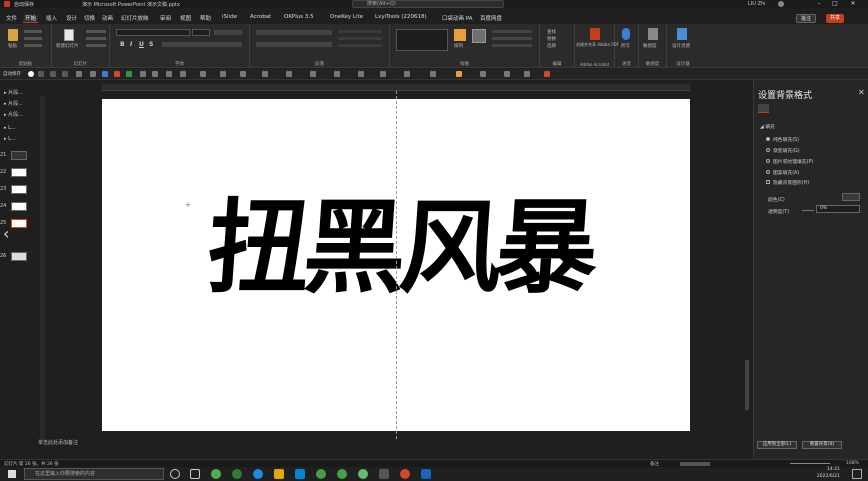 This screenshot has width=868, height=481. Describe the element at coordinates (216, 474) in the screenshot. I see `chrome-icon` at that location.